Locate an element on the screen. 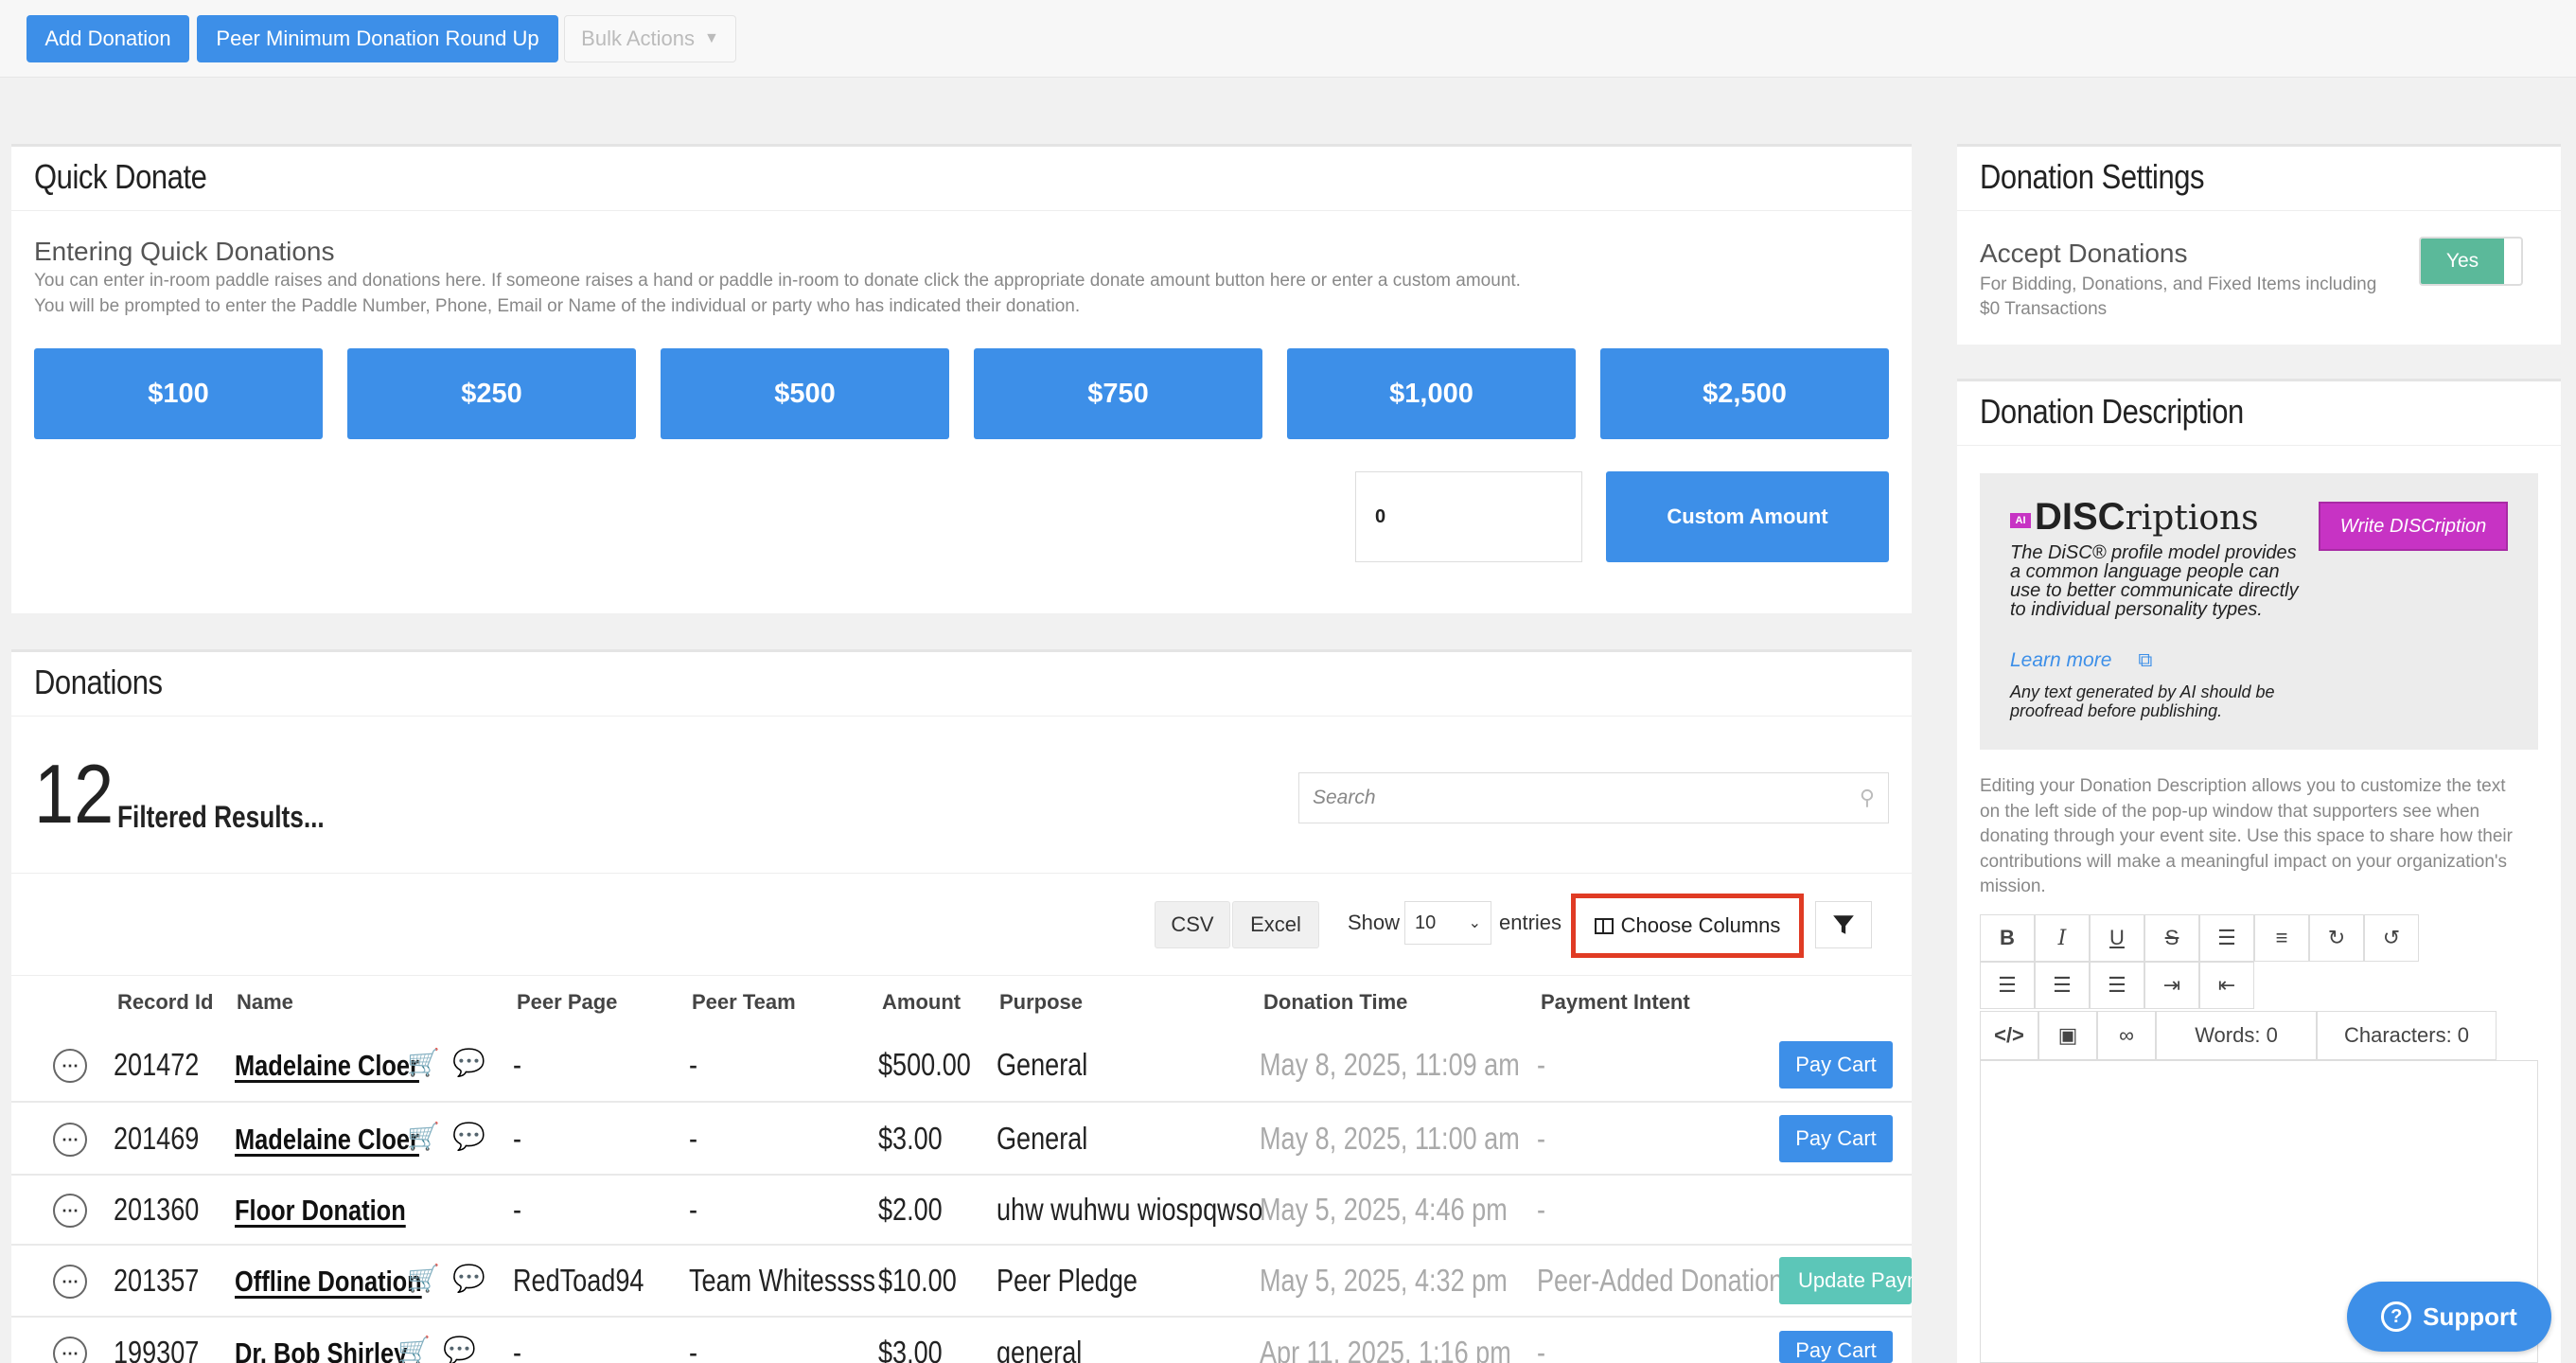 The height and width of the screenshot is (1363, 2576). caret-down-icon: ▼ is located at coordinates (711, 38).